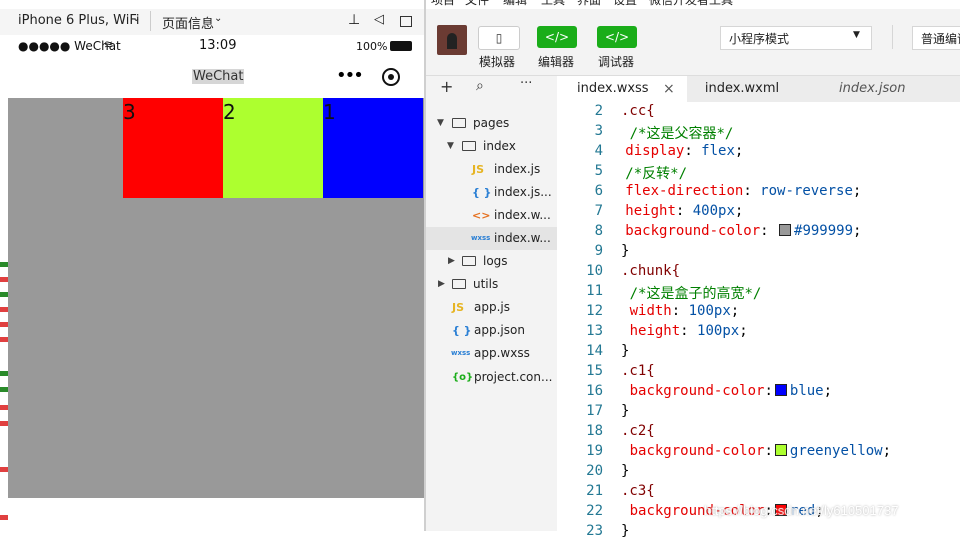 Image resolution: width=960 pixels, height=539 pixels. What do you see at coordinates (625, 4) in the screenshot?
I see `menu-settings: 设置` at bounding box center [625, 4].